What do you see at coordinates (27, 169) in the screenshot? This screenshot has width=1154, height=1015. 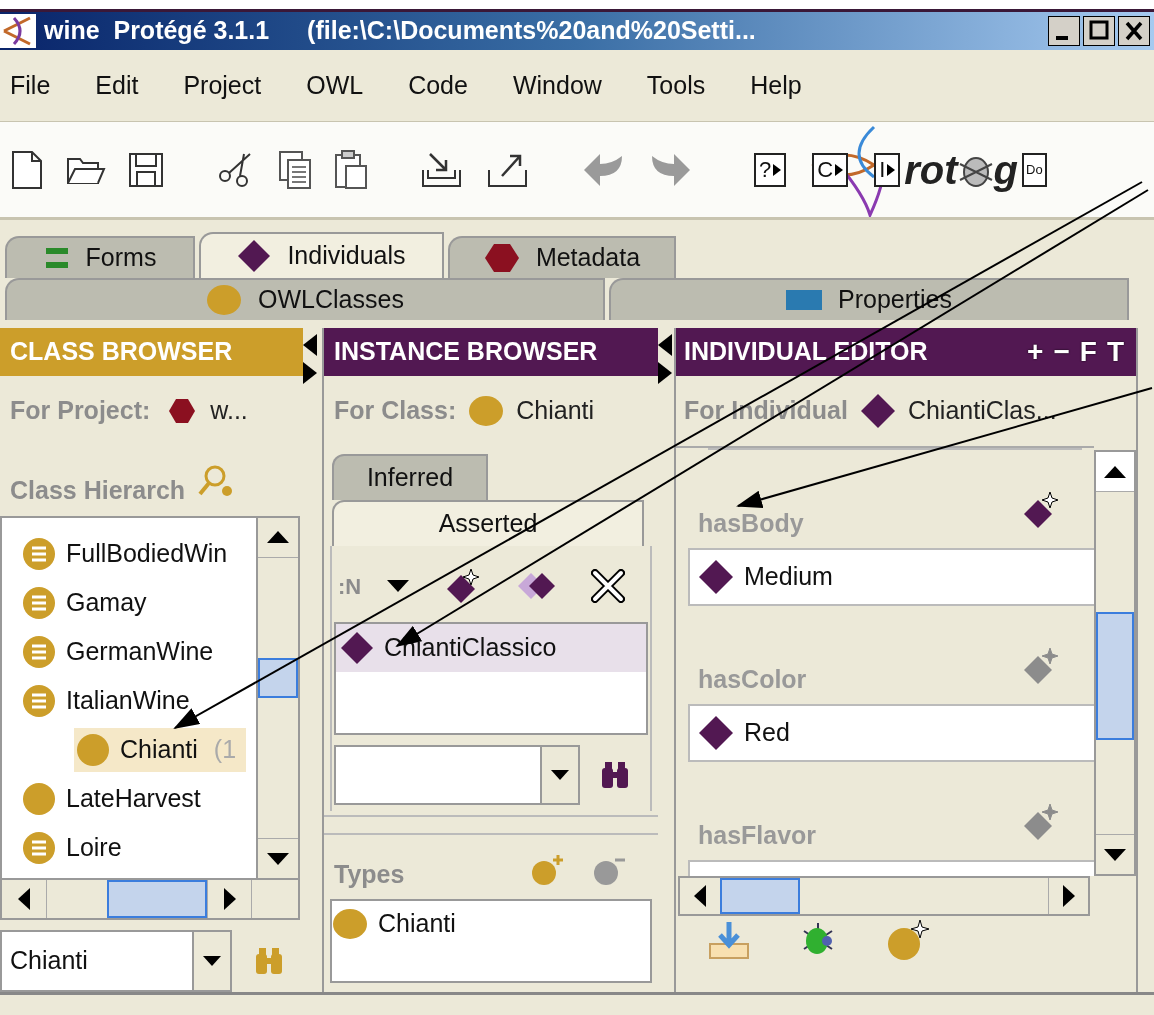 I see `new-file-icon` at bounding box center [27, 169].